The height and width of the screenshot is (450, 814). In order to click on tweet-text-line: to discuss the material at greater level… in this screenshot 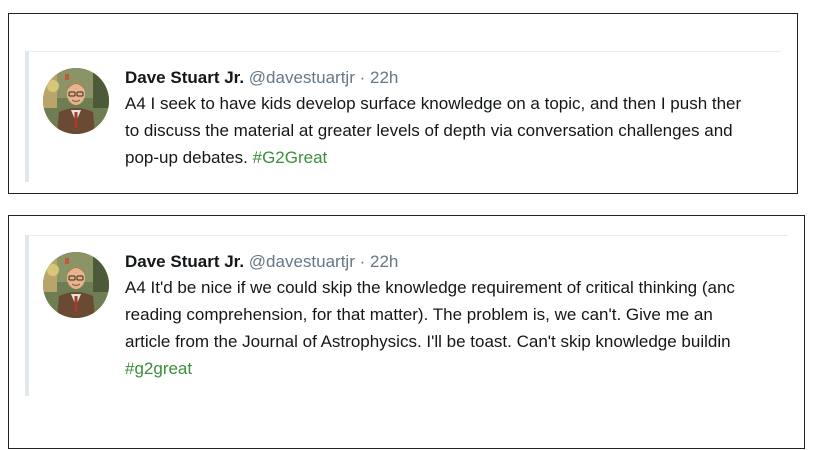, I will do `click(429, 130)`.